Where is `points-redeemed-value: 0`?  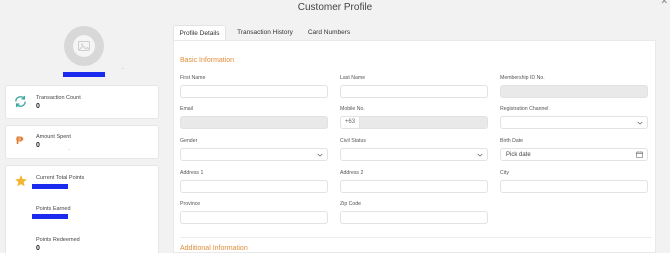
points-redeemed-value: 0 is located at coordinates (38, 248).